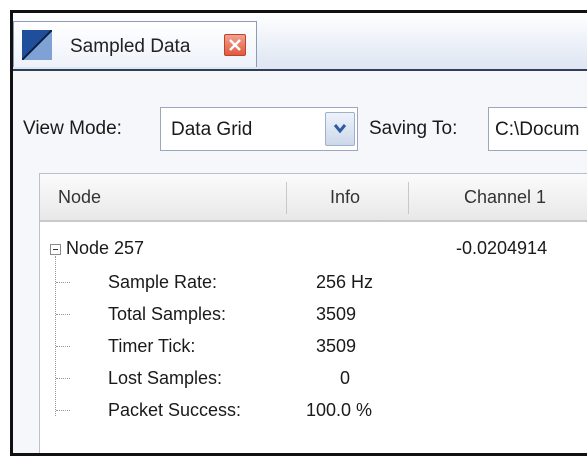 The width and height of the screenshot is (587, 462). I want to click on tab-sampled-data: Sampled Data, so click(135, 44).